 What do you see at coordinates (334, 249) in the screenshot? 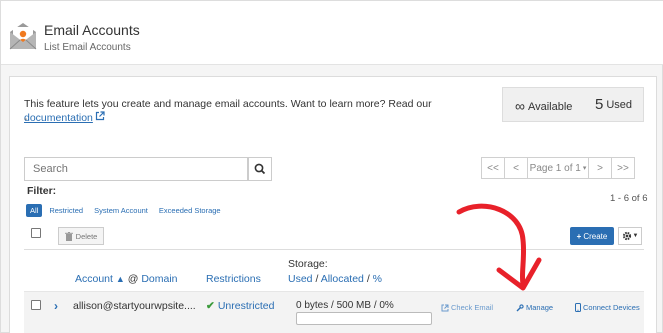
I see `table-divider` at bounding box center [334, 249].